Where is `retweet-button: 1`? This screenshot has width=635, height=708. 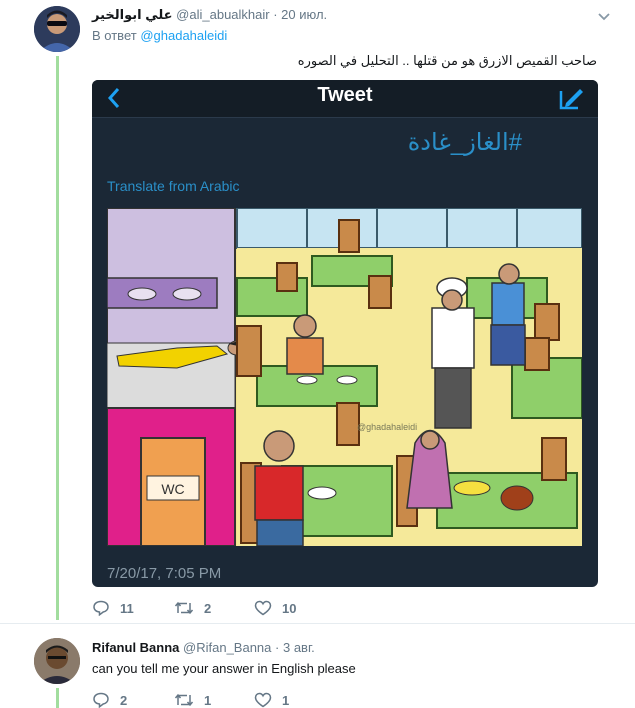 retweet-button: 1 is located at coordinates (192, 700).